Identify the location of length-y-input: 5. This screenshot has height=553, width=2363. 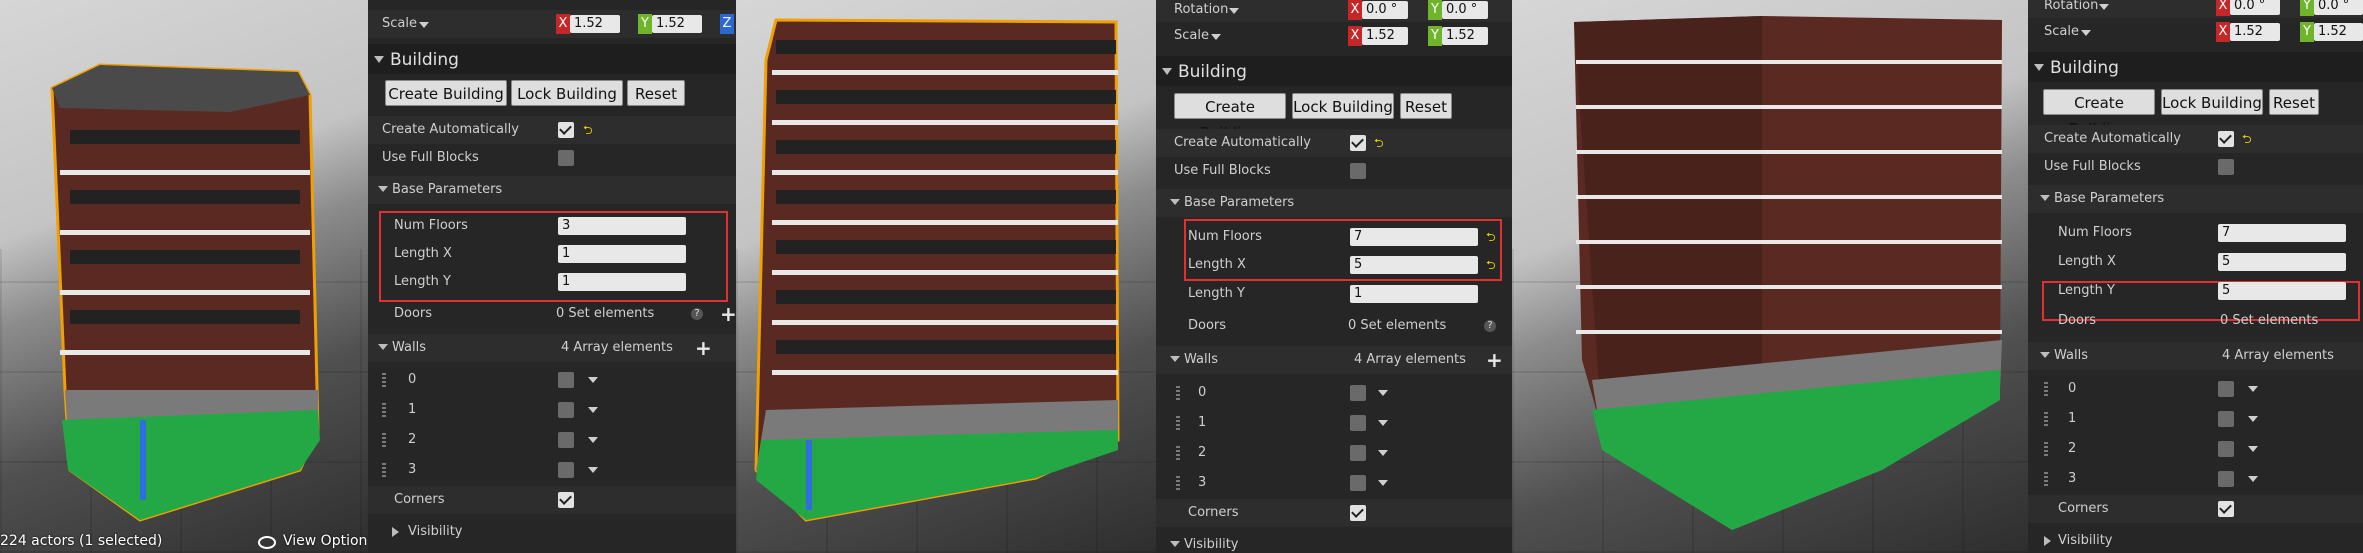
(2282, 291).